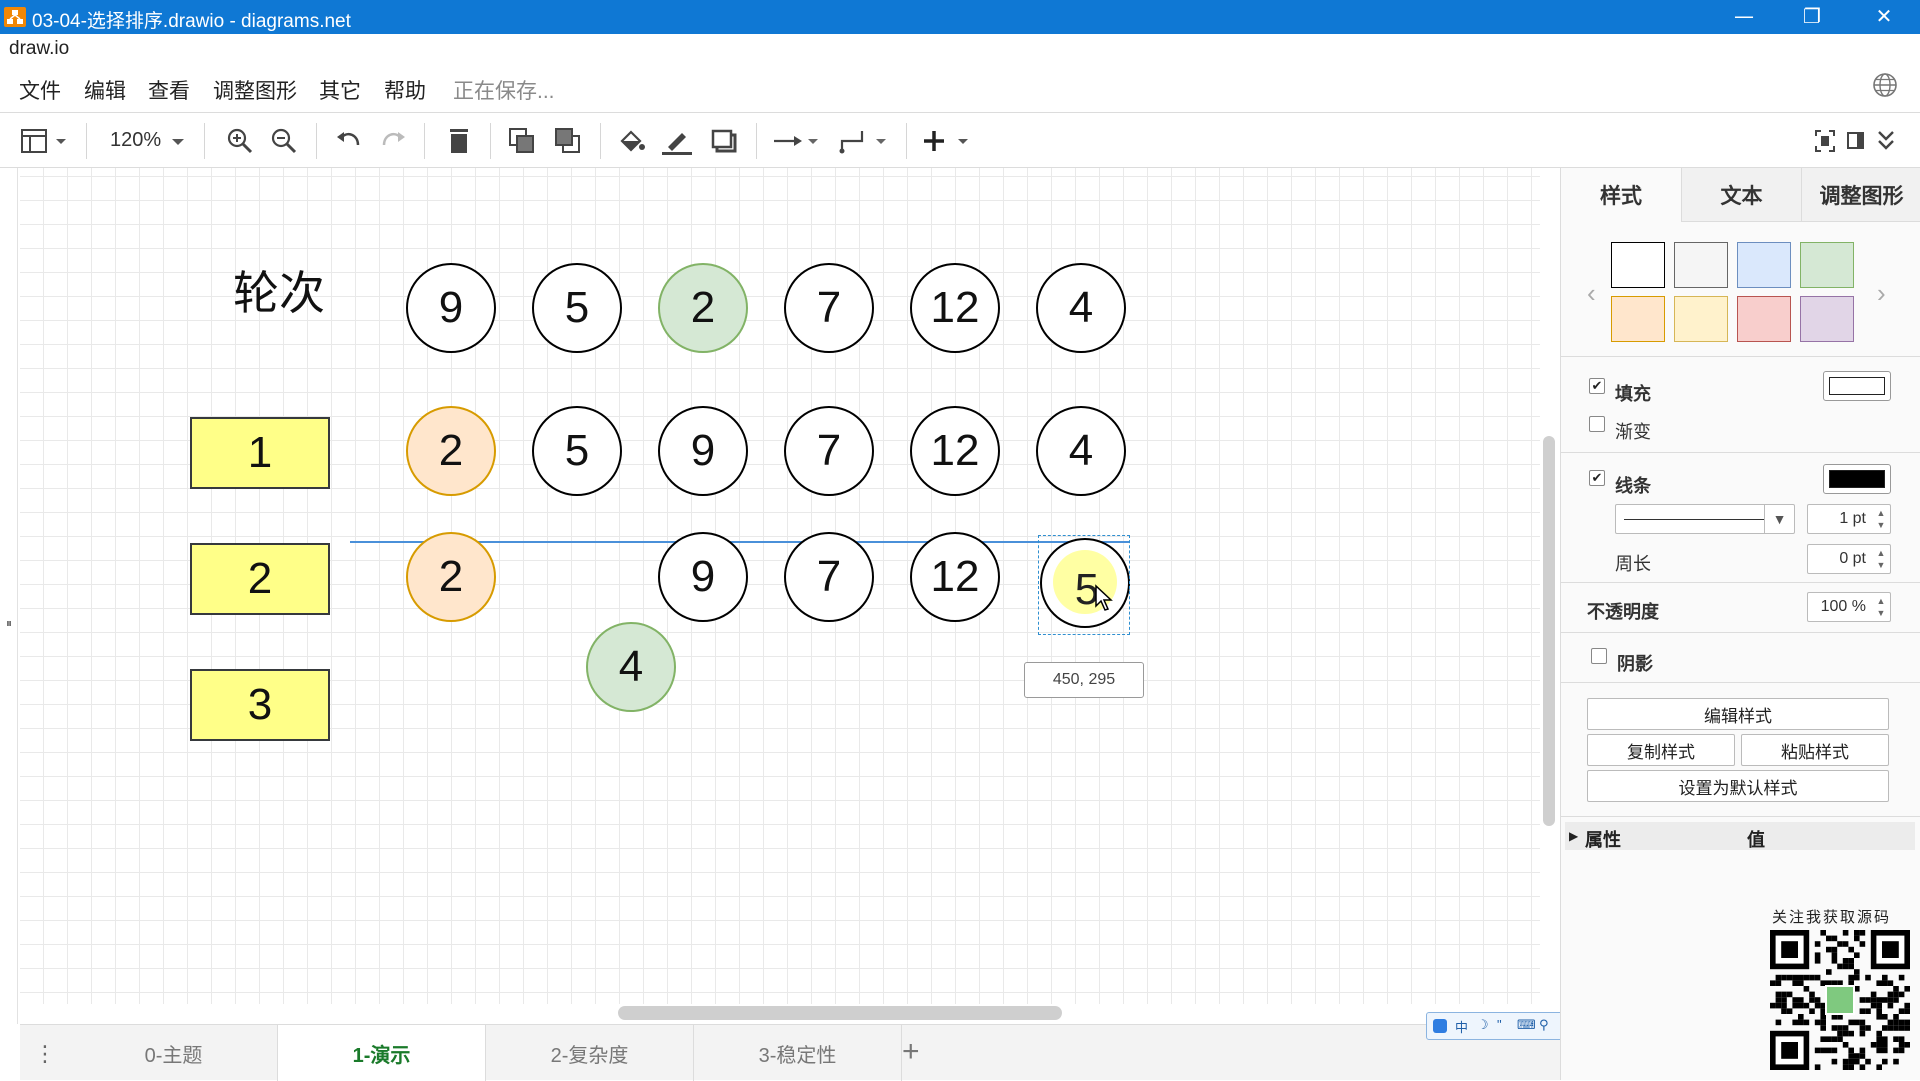 The height and width of the screenshot is (1081, 1920). I want to click on restore-button: ❐, so click(1812, 17).